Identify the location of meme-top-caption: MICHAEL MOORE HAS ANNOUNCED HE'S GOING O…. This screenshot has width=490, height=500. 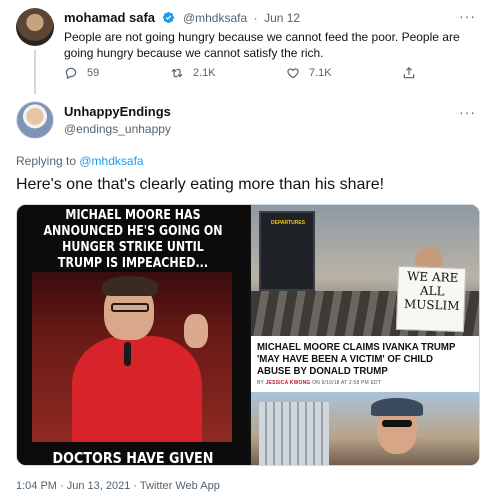
(133, 239).